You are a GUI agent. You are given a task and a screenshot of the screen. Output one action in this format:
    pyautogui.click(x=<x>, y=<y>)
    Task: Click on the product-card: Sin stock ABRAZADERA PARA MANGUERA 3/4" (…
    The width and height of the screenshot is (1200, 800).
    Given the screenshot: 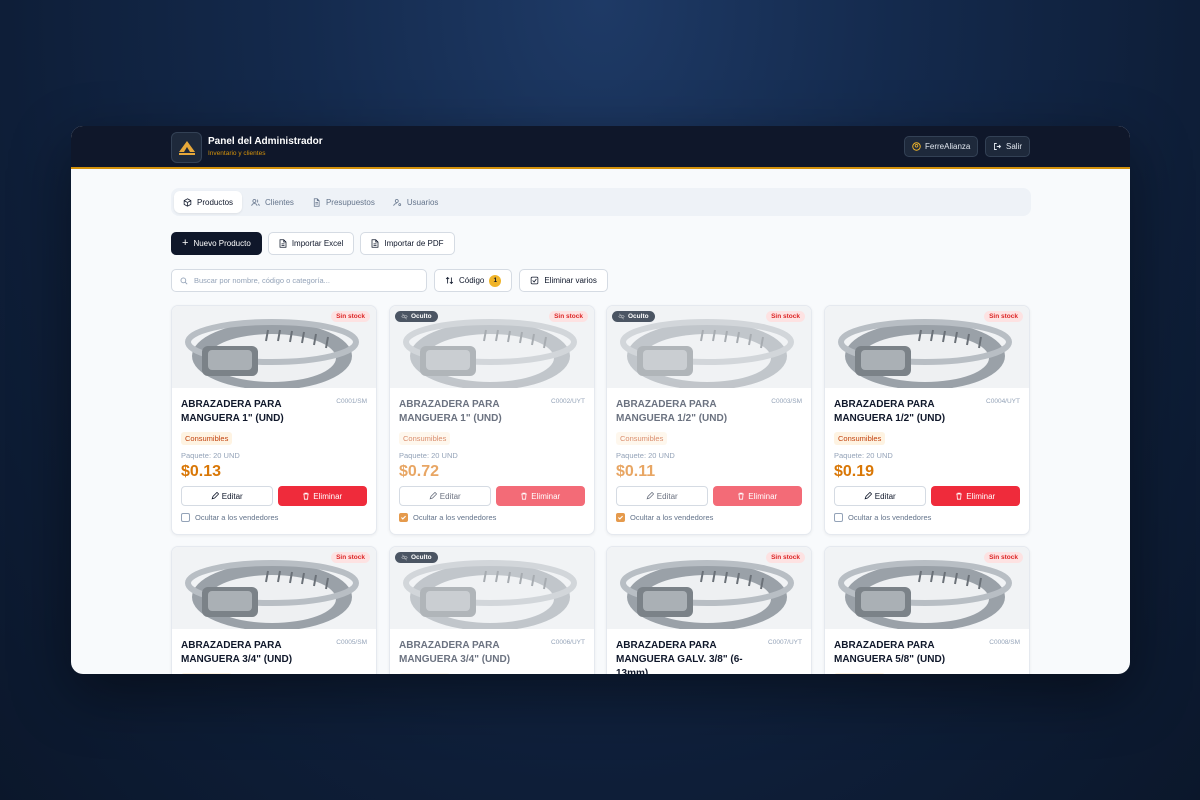 What is the action you would take?
    pyautogui.click(x=274, y=610)
    